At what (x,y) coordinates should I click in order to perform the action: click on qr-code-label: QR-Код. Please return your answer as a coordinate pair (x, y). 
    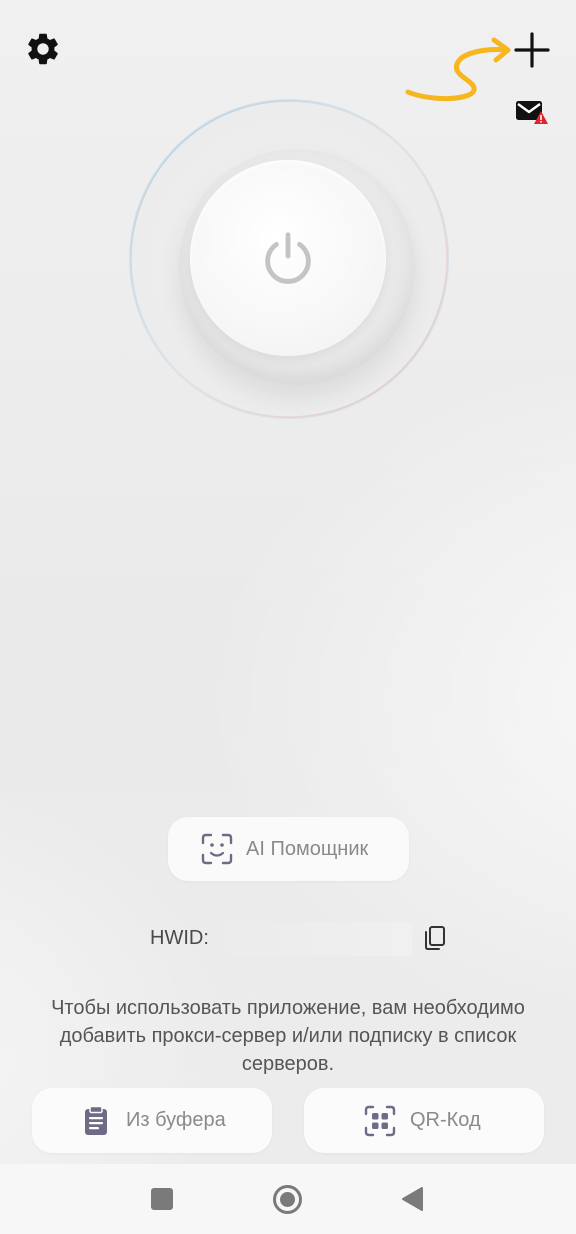
    Looking at the image, I should click on (445, 1120).